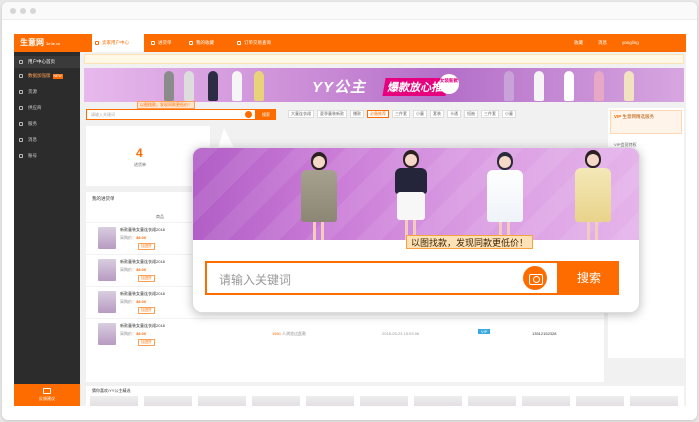  What do you see at coordinates (205, 42) in the screenshot?
I see `tab-label: 我的收藏` at bounding box center [205, 42].